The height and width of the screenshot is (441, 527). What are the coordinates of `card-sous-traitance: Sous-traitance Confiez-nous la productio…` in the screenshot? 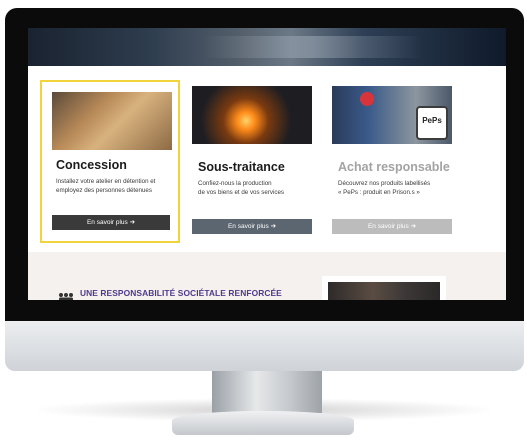 It's located at (252, 164).